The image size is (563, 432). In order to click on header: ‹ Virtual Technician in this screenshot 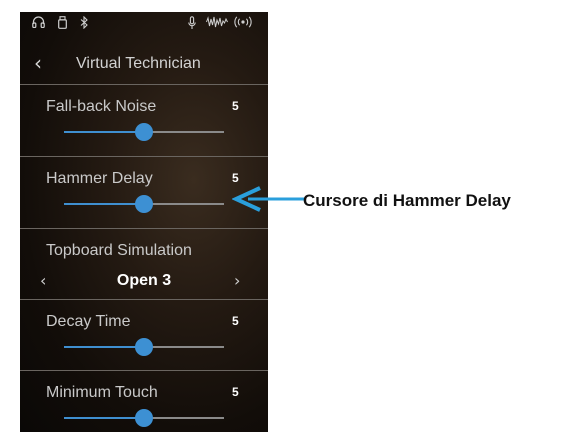, I will do `click(144, 65)`.